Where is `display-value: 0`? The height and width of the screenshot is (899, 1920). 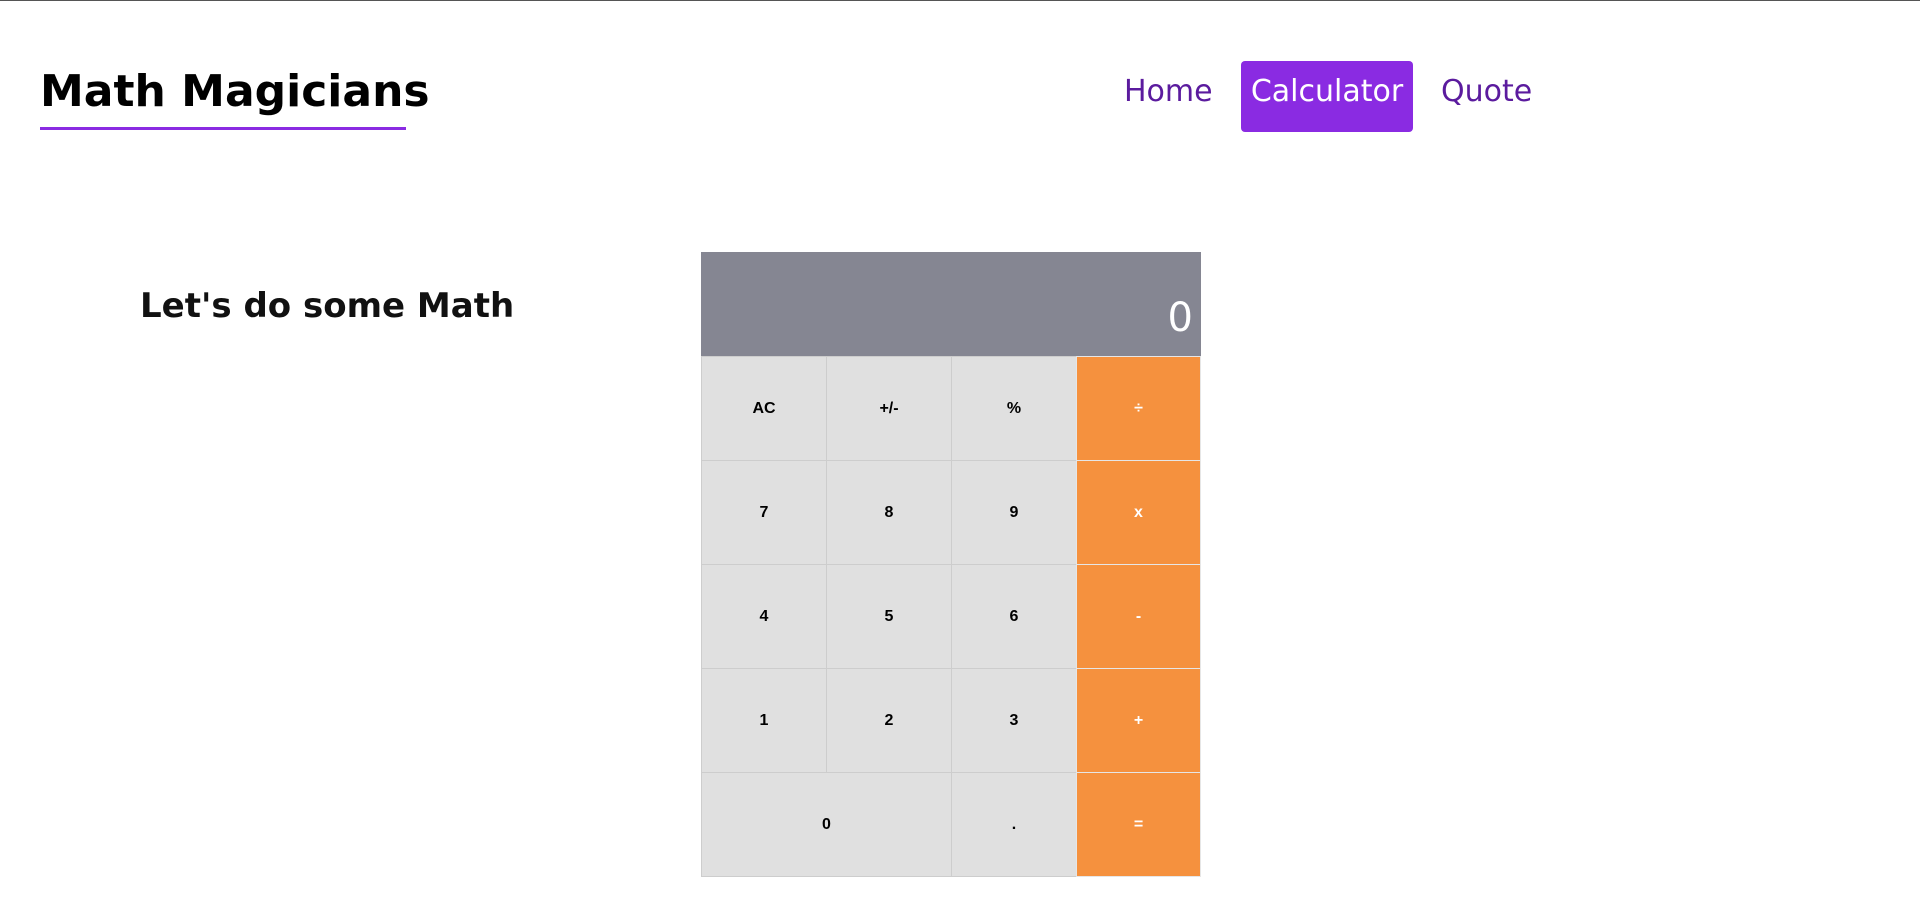
display-value: 0 is located at coordinates (1180, 318).